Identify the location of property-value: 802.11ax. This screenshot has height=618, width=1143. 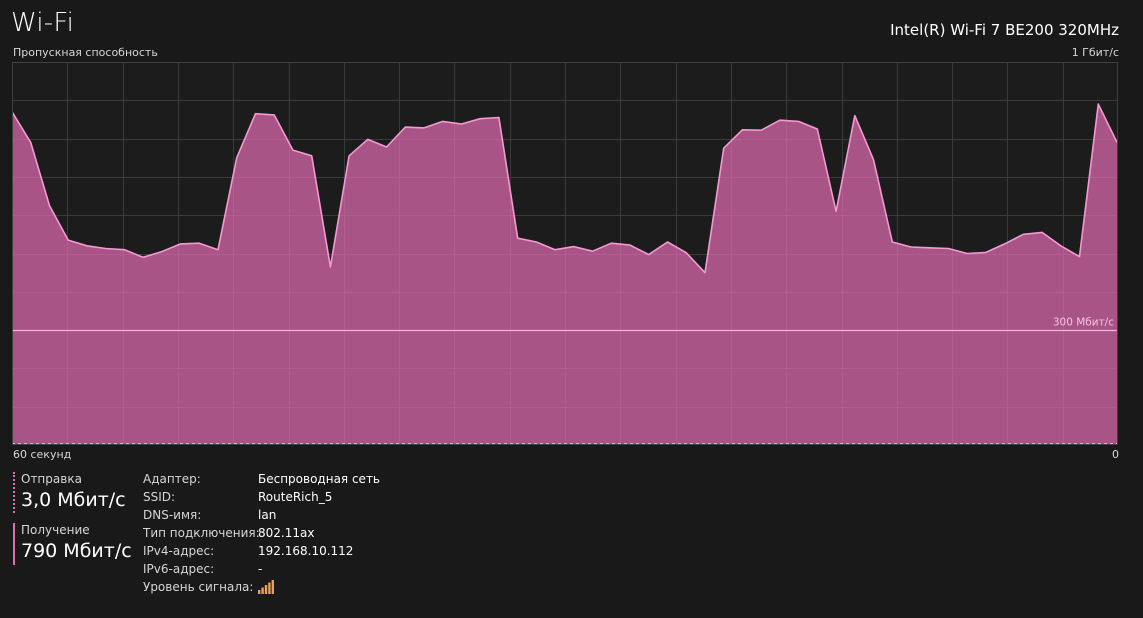
(286, 533).